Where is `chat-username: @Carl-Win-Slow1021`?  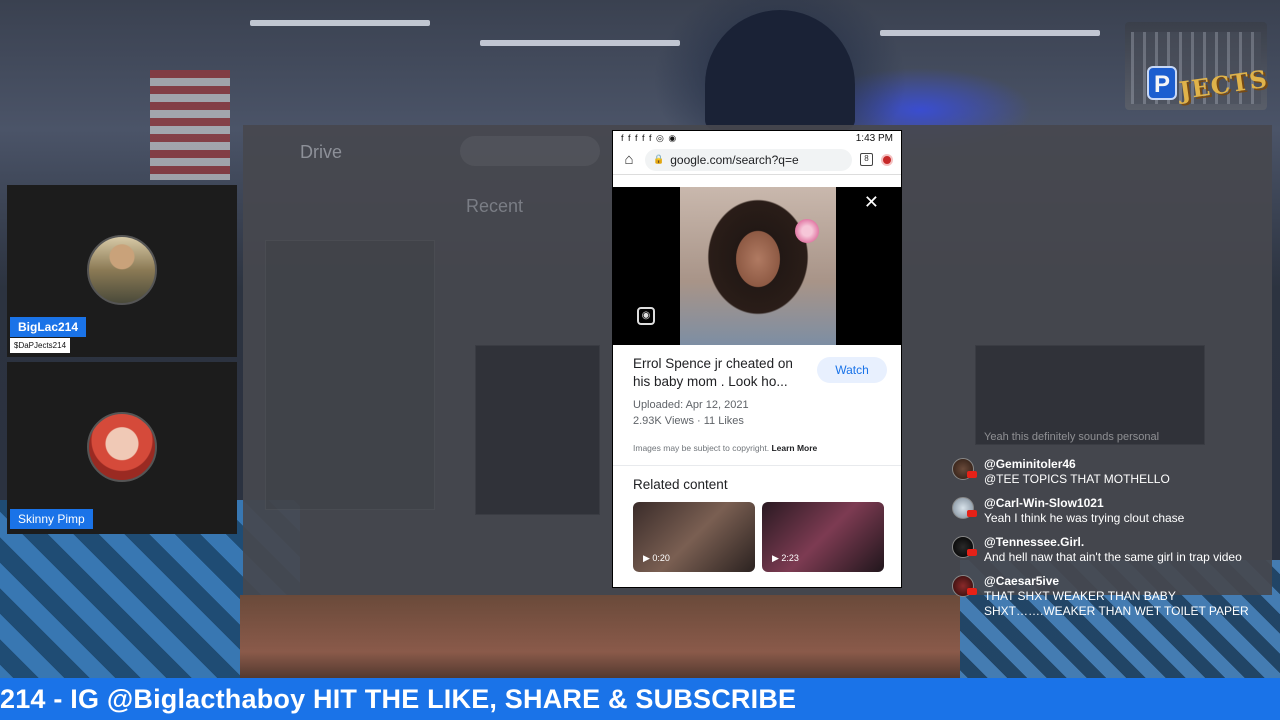
chat-username: @Carl-Win-Slow1021 is located at coordinates (1044, 503).